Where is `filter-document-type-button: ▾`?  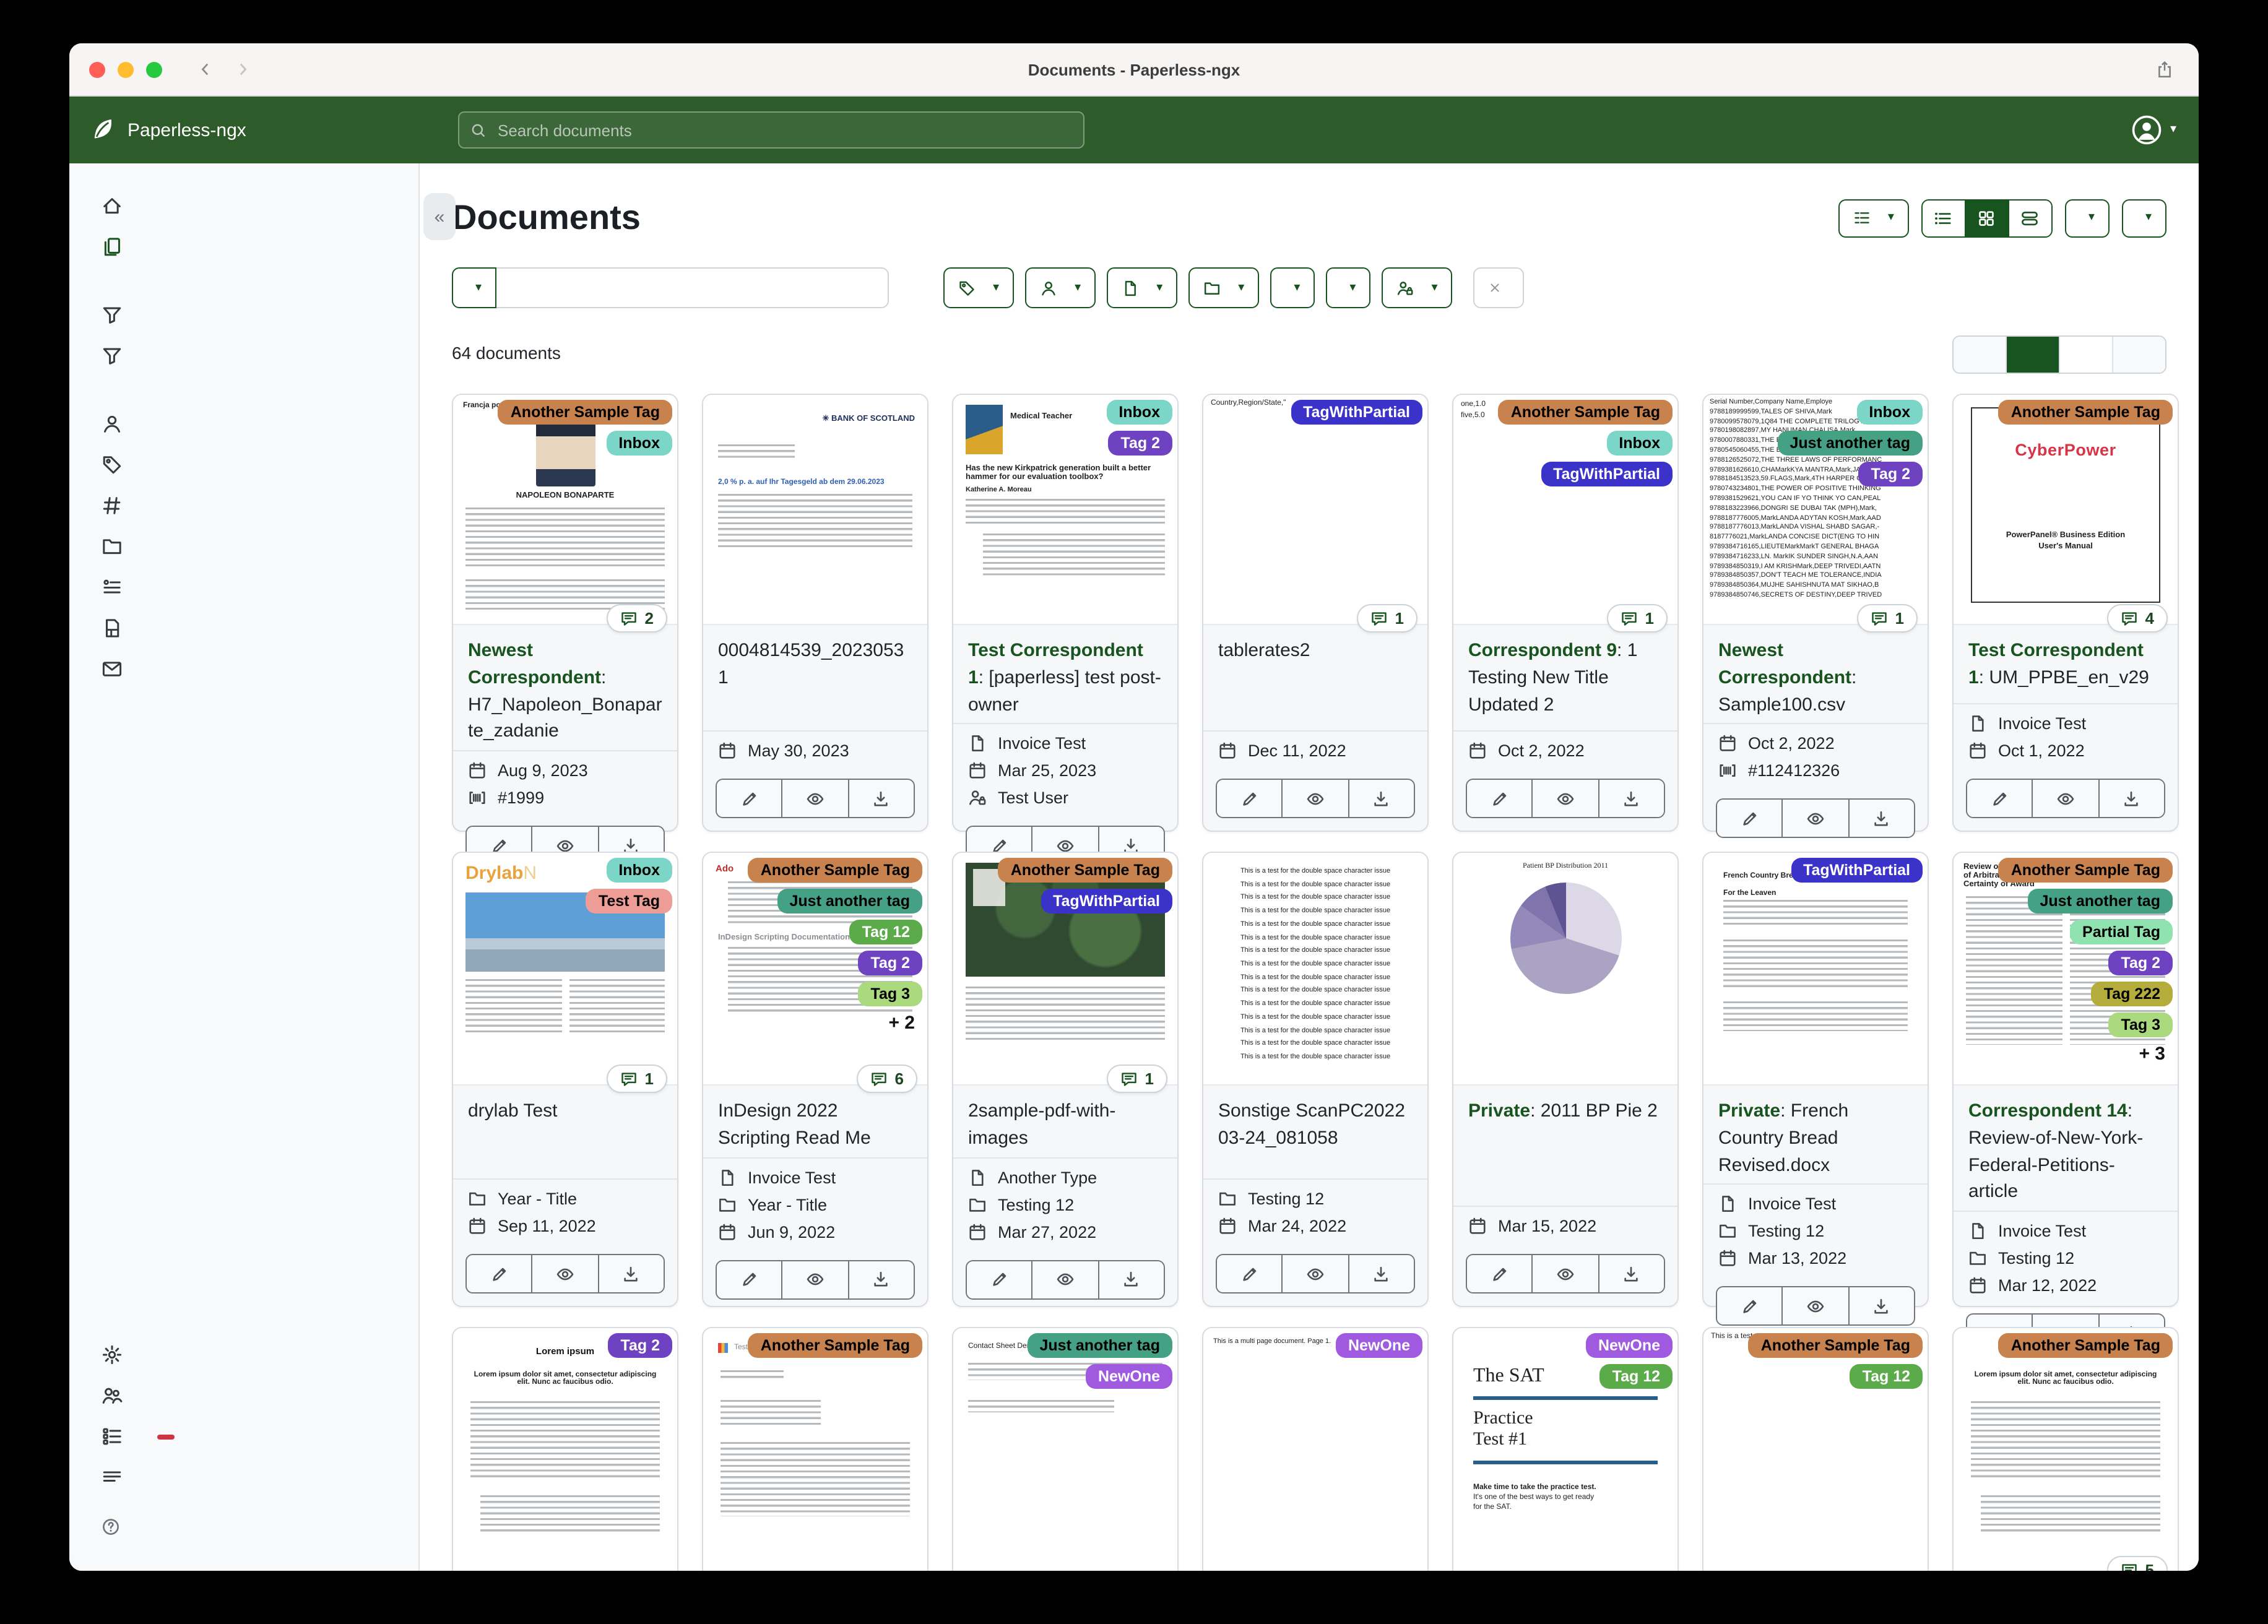 filter-document-type-button: ▾ is located at coordinates (1142, 287).